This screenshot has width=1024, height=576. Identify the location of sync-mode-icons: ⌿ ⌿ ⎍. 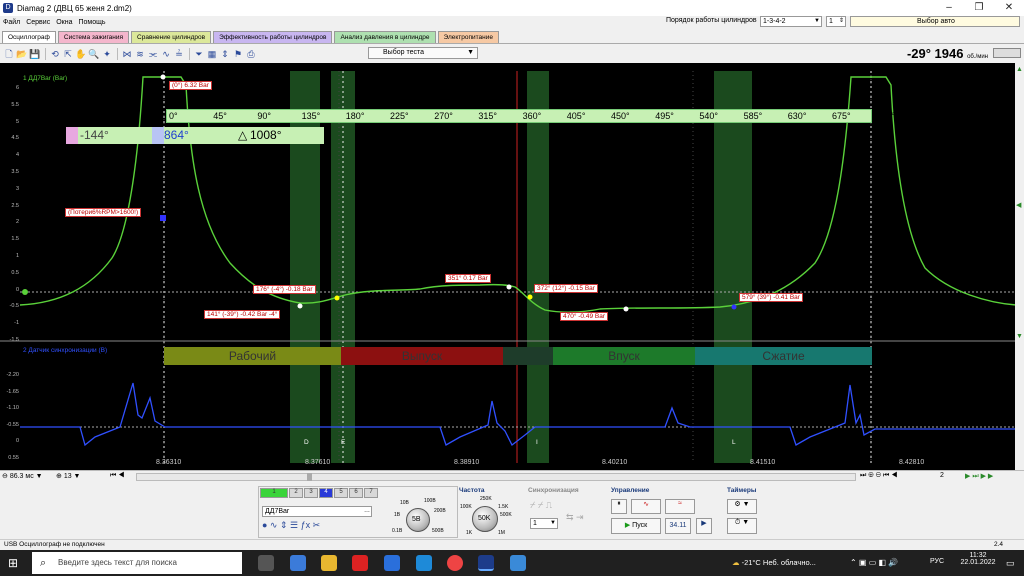
(541, 505).